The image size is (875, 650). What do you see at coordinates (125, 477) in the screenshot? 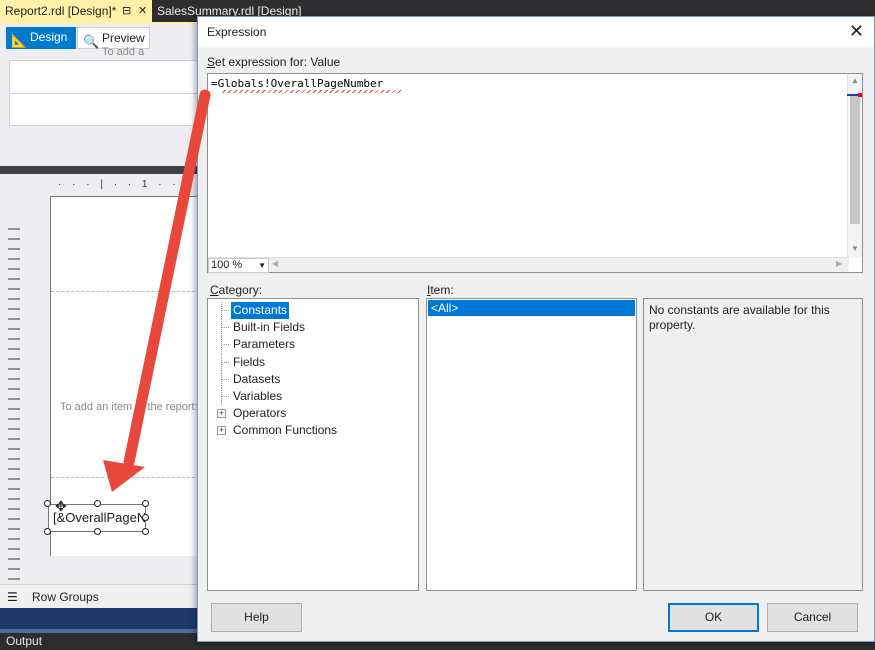
I see `footer-divider` at bounding box center [125, 477].